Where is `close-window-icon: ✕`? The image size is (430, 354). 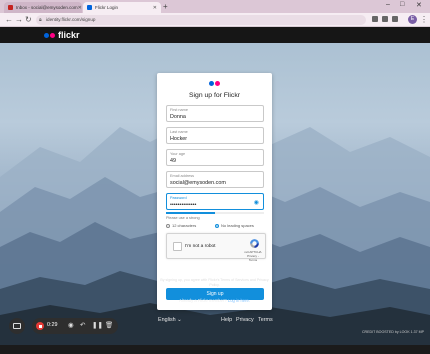 close-window-icon: ✕ is located at coordinates (419, 5).